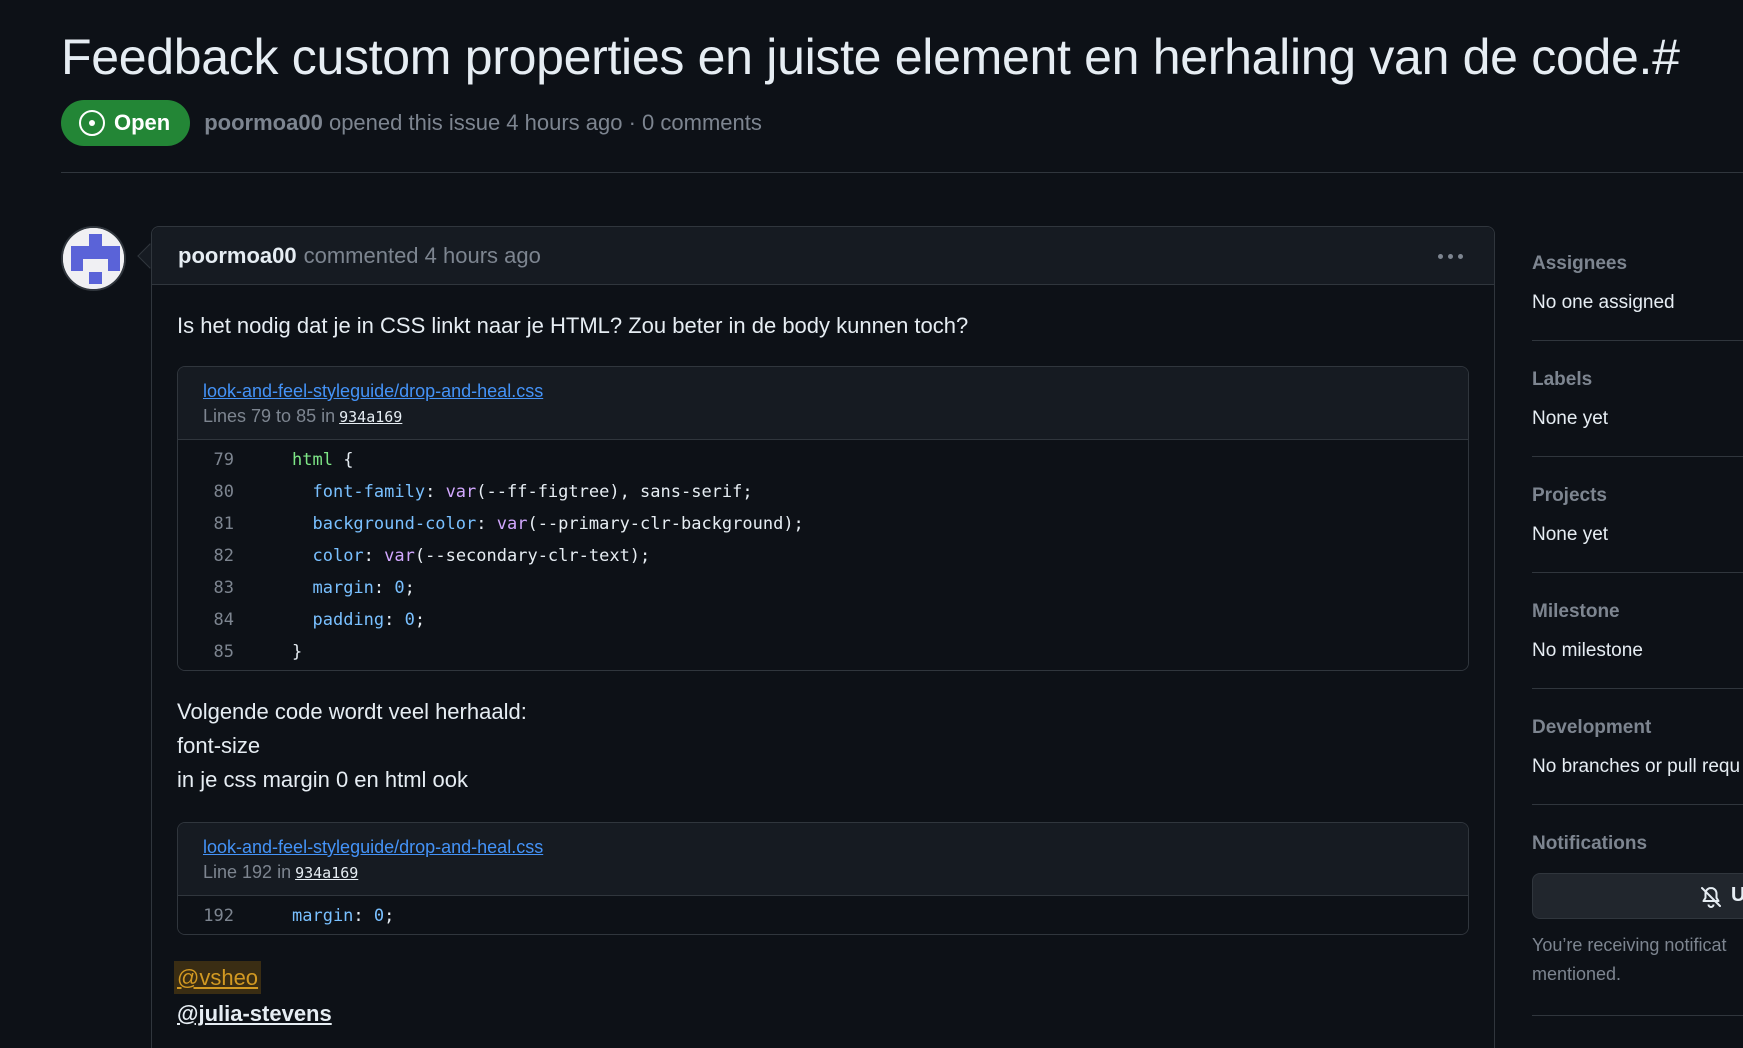 This screenshot has width=1743, height=1048. I want to click on avatar, so click(93, 258).